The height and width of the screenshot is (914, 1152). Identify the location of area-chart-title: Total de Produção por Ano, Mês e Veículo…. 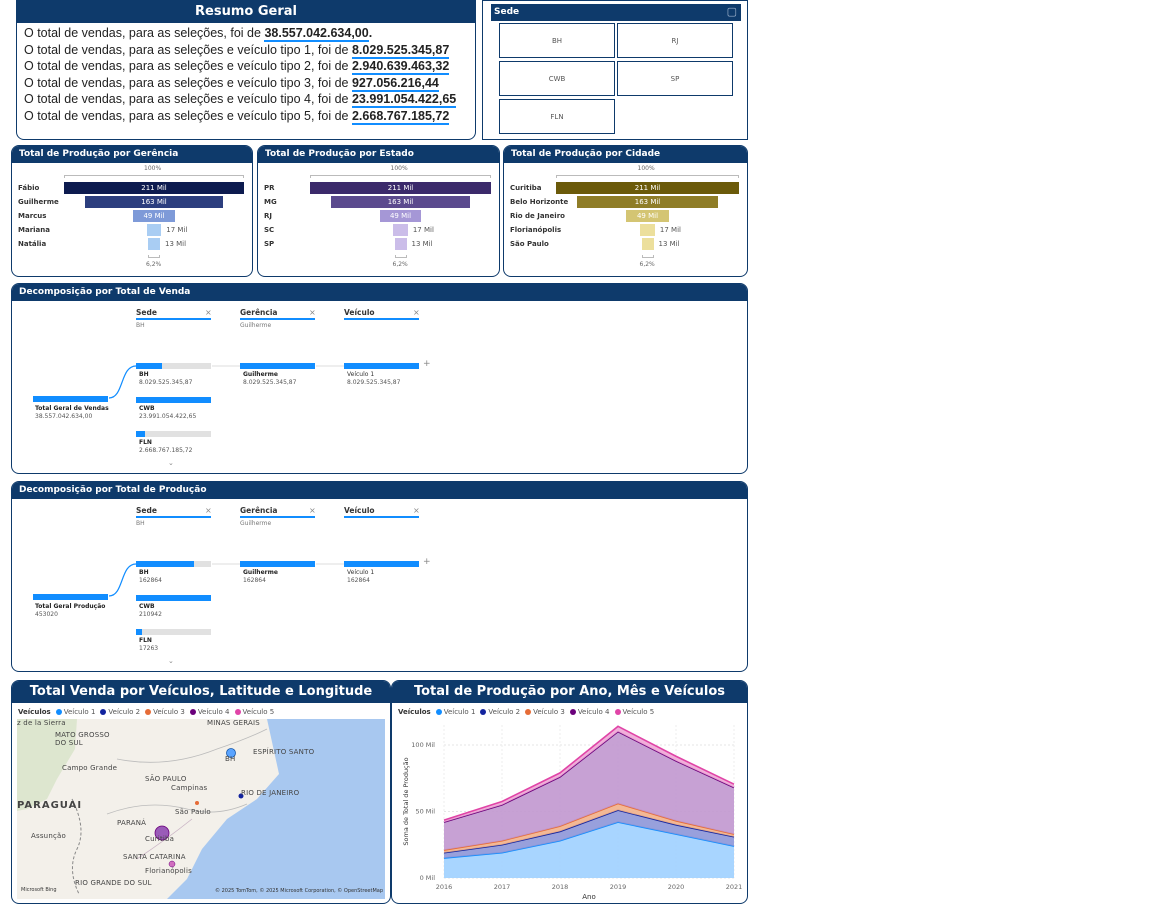
(569, 692).